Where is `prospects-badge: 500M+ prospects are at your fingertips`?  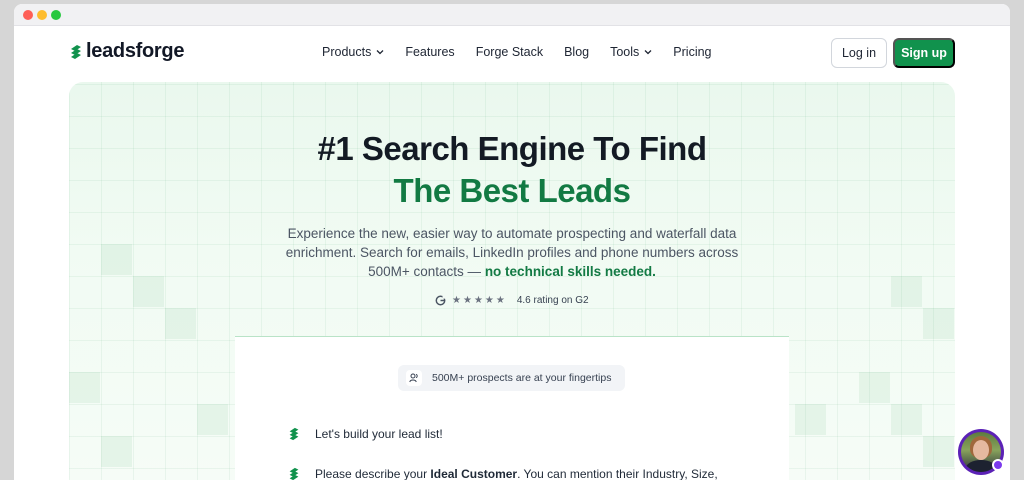
prospects-badge: 500M+ prospects are at your fingertips is located at coordinates (512, 378).